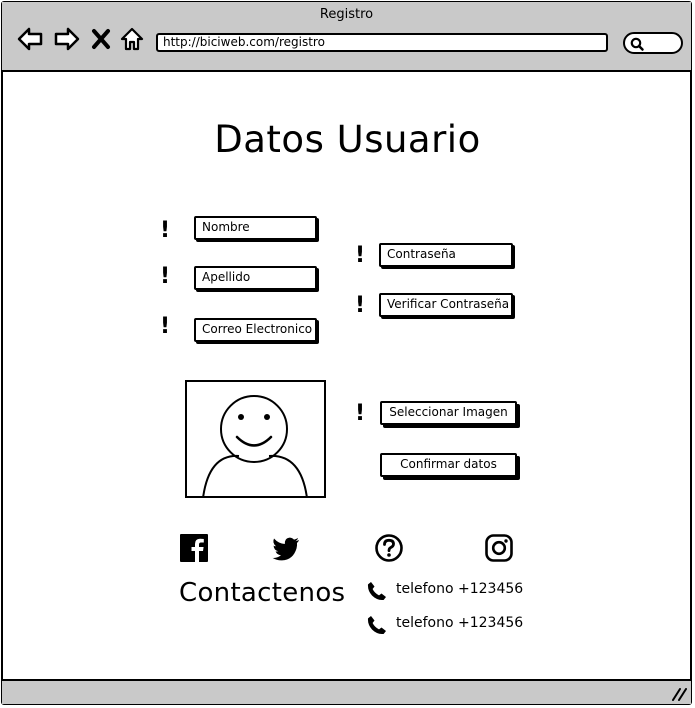  Describe the element at coordinates (382, 42) in the screenshot. I see `url-input: http://biciweb.com/registro` at that location.